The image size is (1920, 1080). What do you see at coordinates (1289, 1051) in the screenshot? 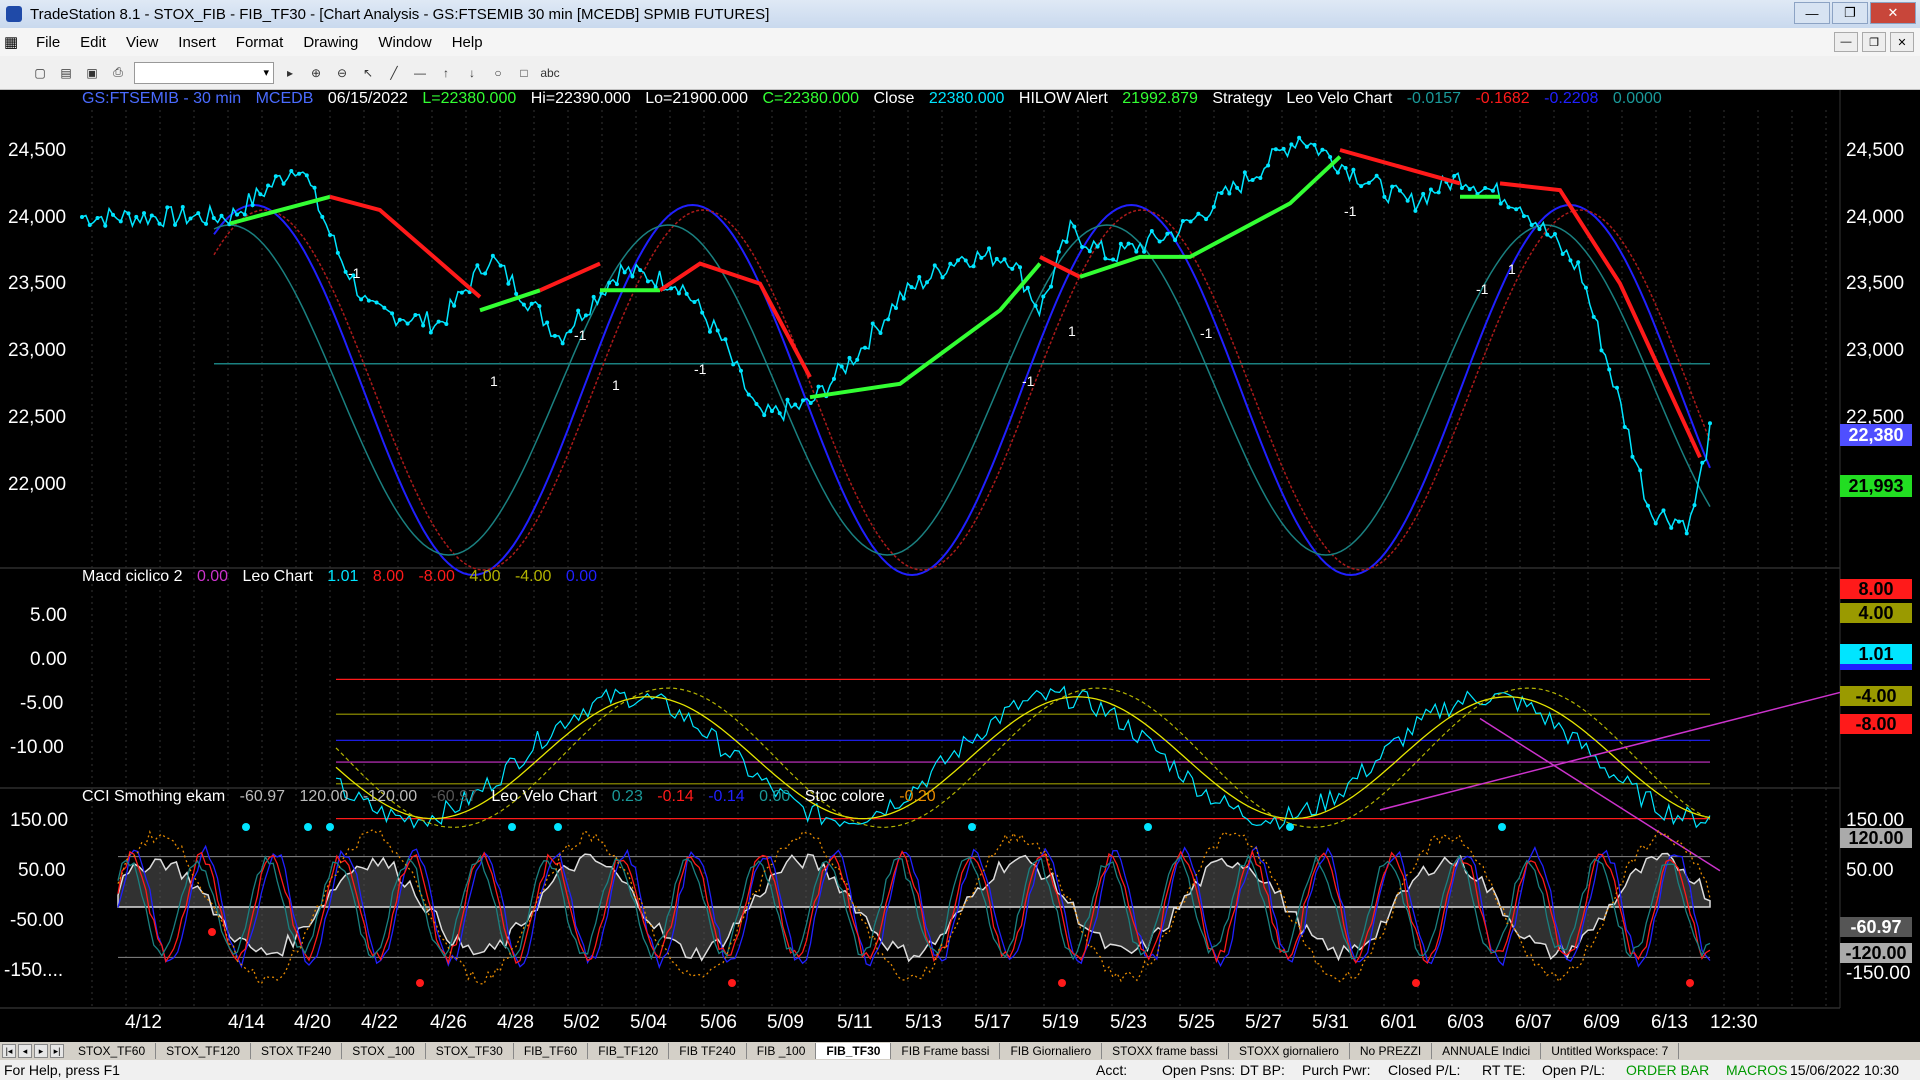
I see `tab-stoxx-giornaliero: STOXX giornaliero` at bounding box center [1289, 1051].